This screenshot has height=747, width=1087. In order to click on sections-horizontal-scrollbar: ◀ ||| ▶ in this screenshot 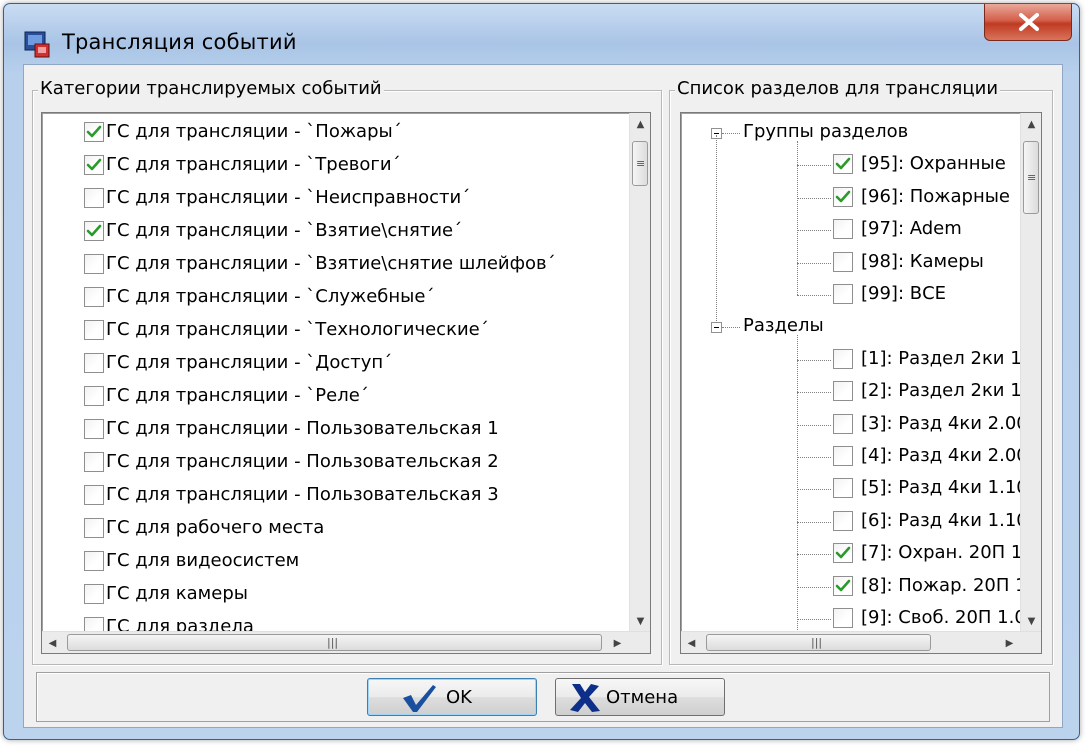, I will do `click(861, 642)`.